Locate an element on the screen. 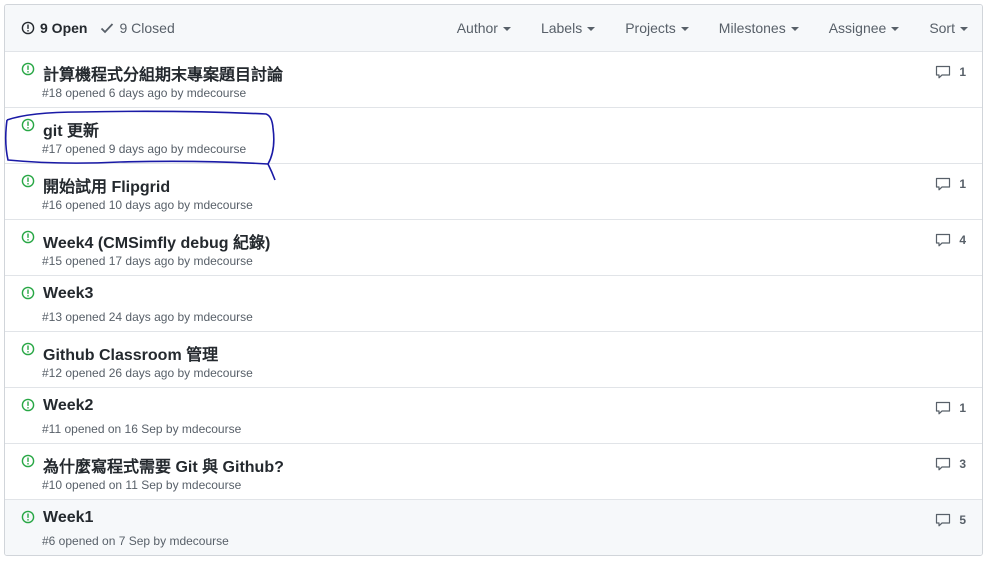 This screenshot has height=564, width=991. projects-filter: Projects is located at coordinates (657, 28).